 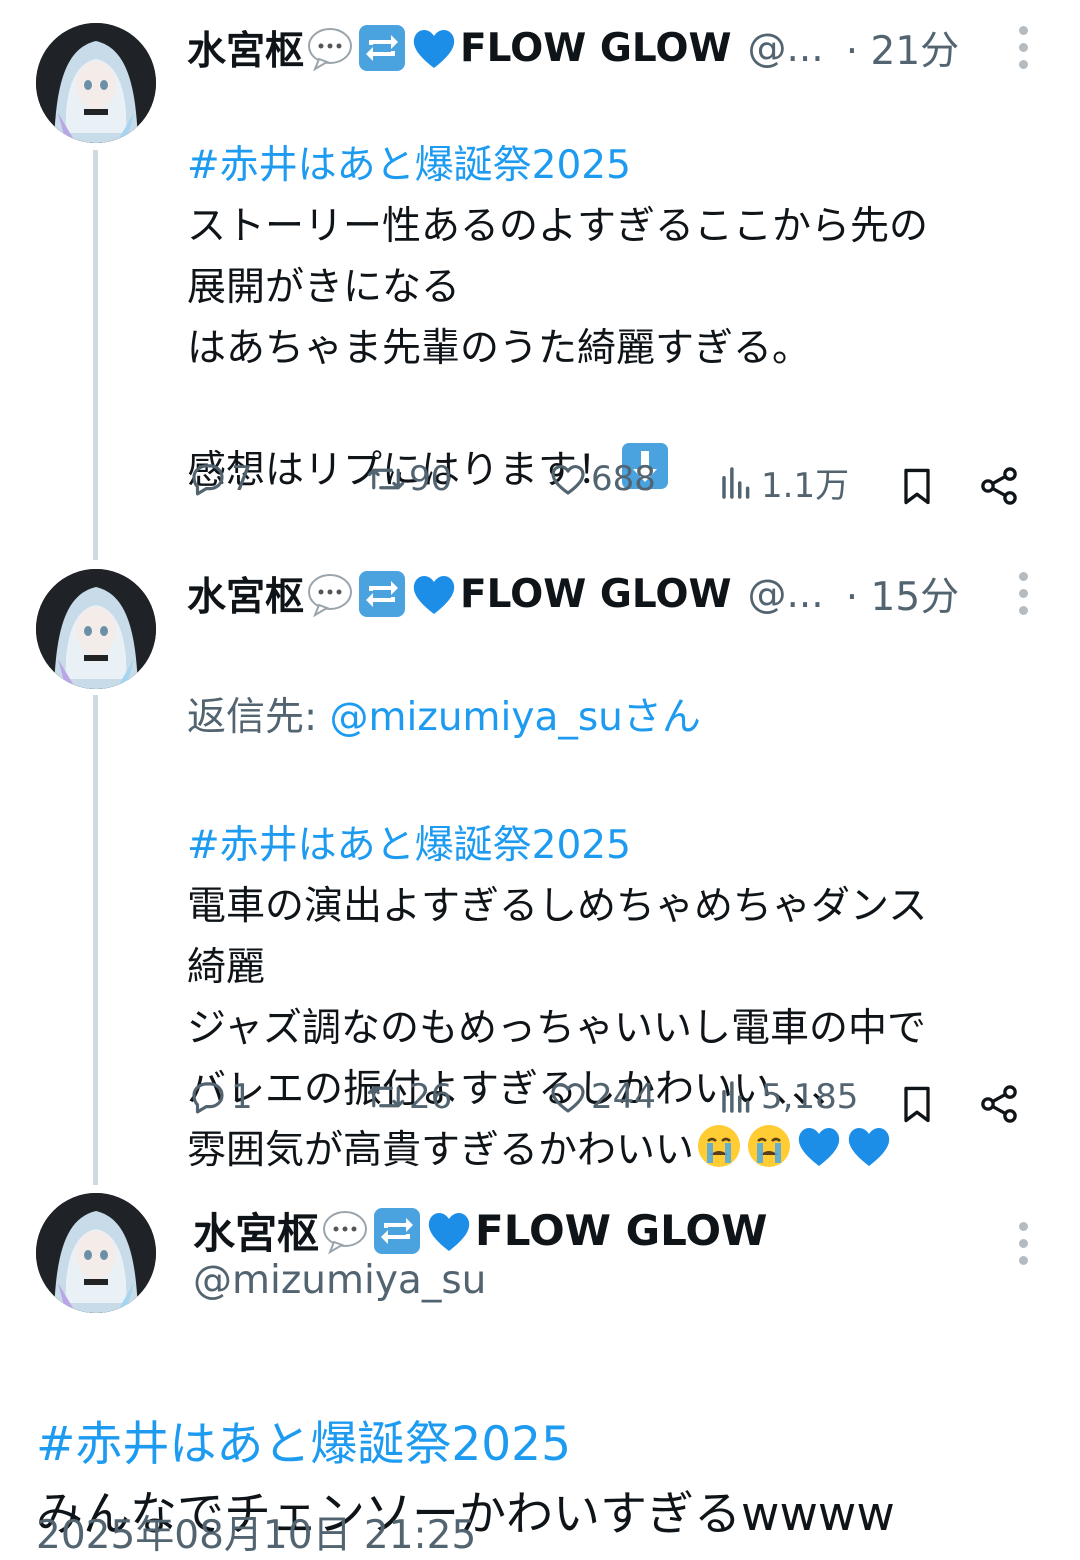 I want to click on tweet-header: 水宮枢 FLOW GLOW @... · 15分, so click(x=573, y=594).